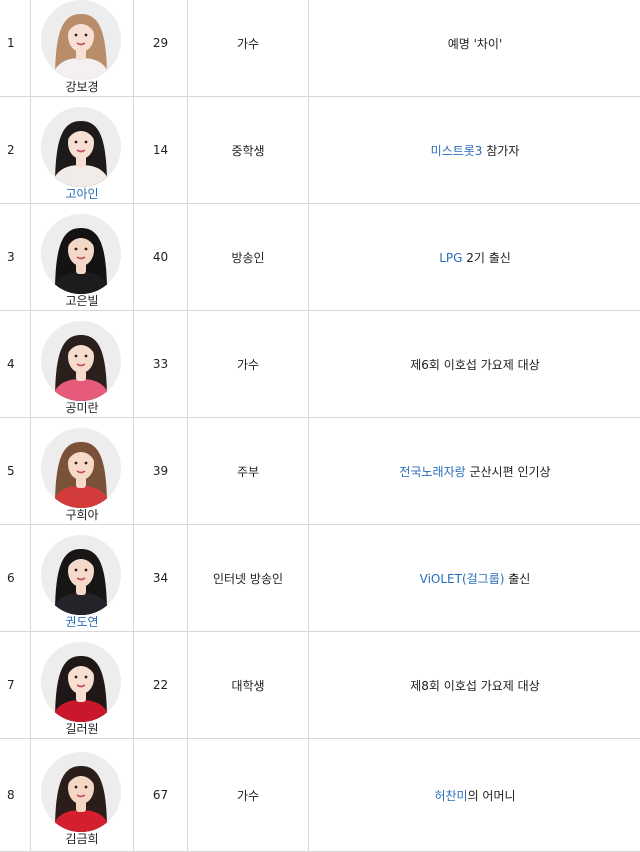  Describe the element at coordinates (15, 795) in the screenshot. I see `row-number: 8` at that location.